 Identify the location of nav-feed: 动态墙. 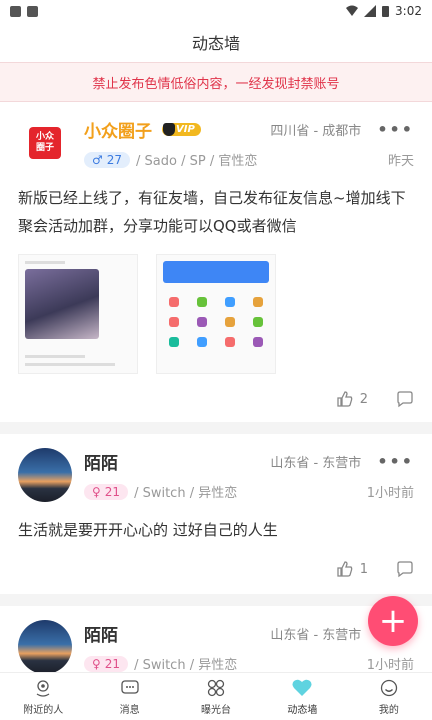
(302, 696).